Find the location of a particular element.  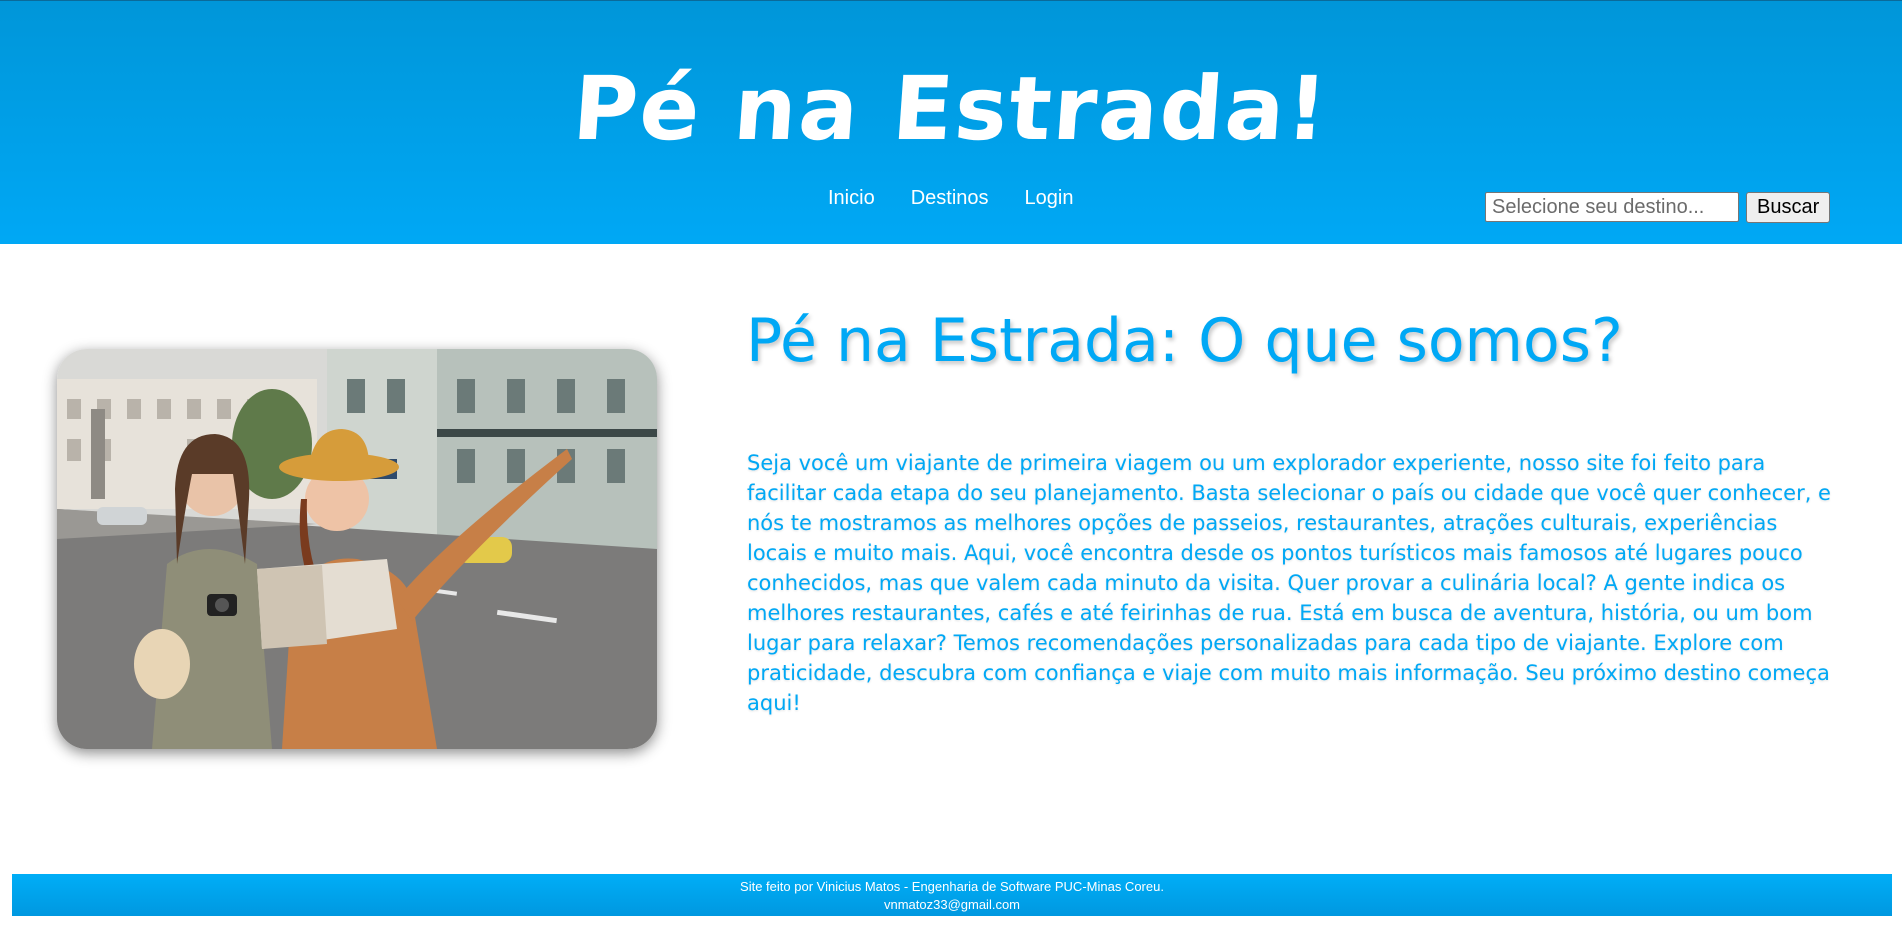

travelers-photo-illustration is located at coordinates (357, 549).